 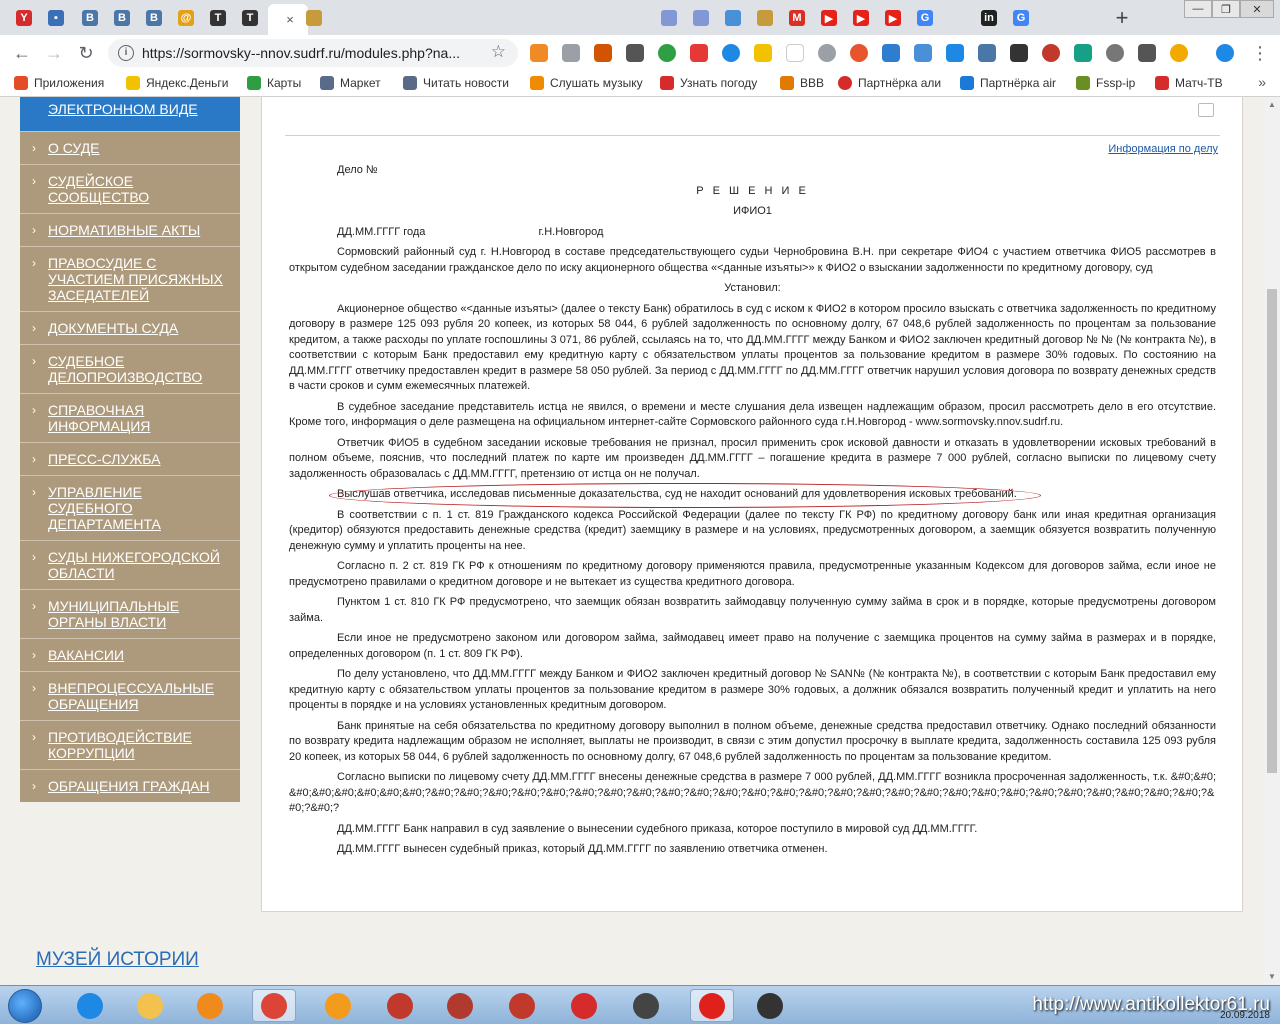 What do you see at coordinates (1019, 53) in the screenshot?
I see `k-extension-icon` at bounding box center [1019, 53].